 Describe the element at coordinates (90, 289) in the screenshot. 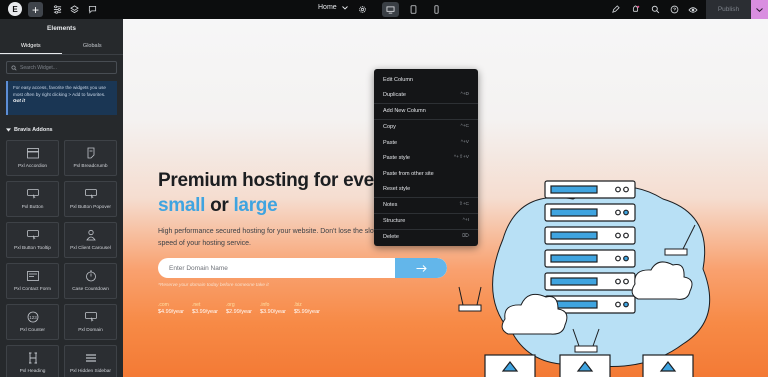

I see `widget-label: Case Countdown` at that location.